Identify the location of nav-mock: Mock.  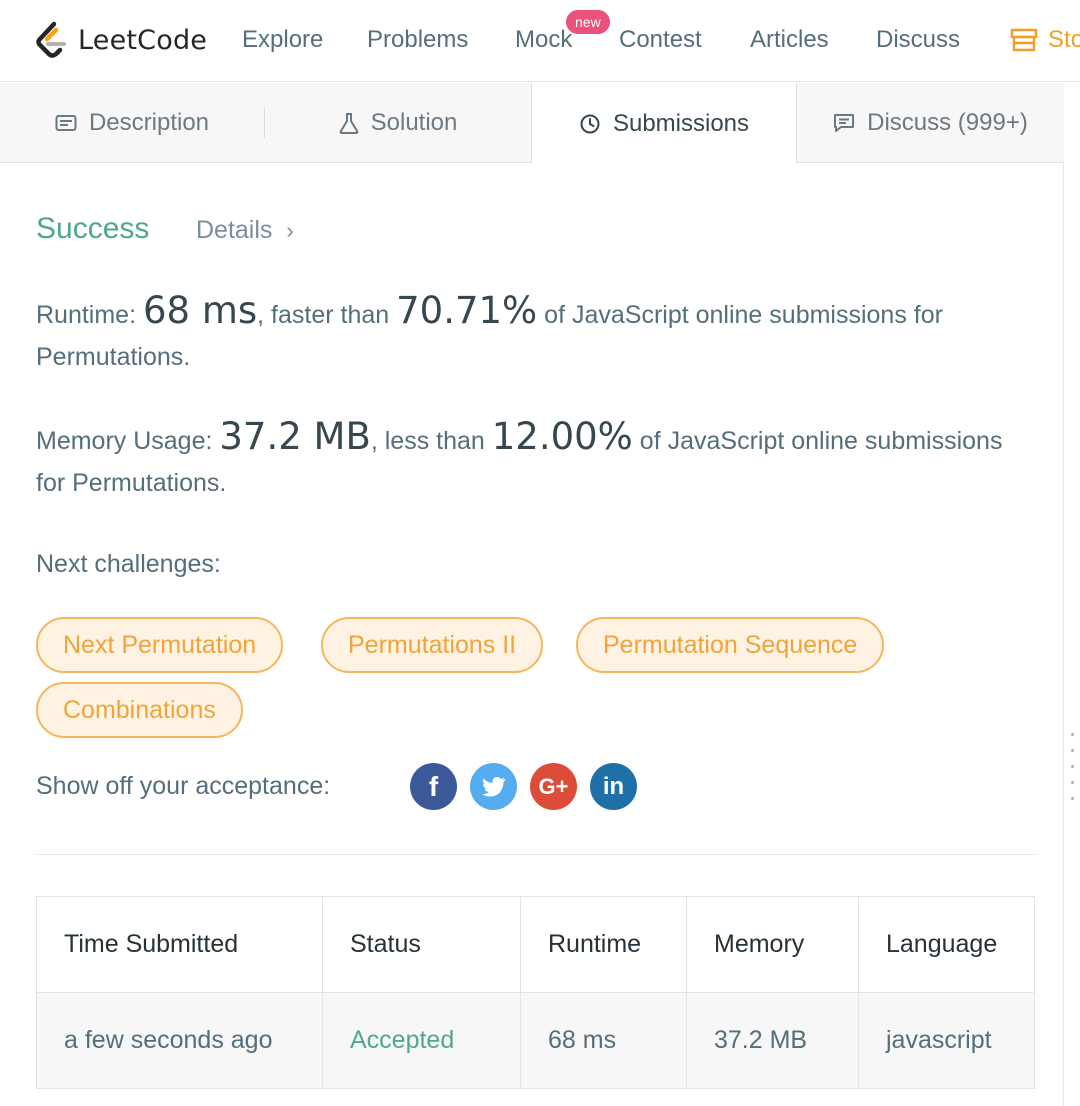
(543, 40).